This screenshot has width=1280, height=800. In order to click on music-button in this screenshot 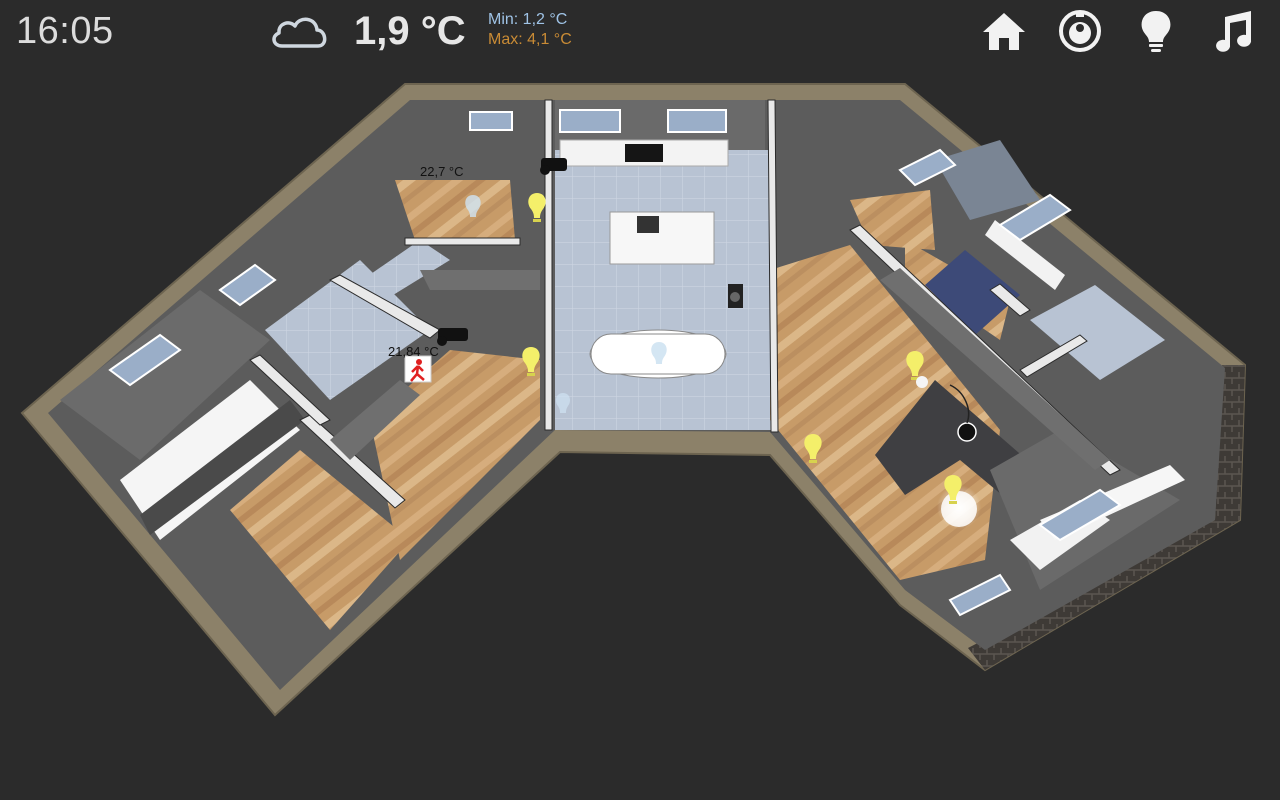, I will do `click(1232, 31)`.